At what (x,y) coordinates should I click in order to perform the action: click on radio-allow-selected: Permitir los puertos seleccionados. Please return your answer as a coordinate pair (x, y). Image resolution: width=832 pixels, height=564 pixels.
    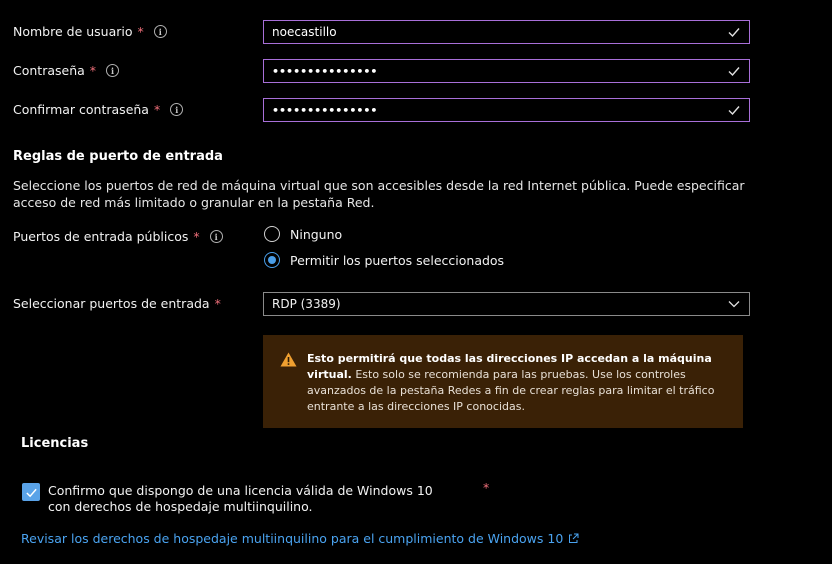
    Looking at the image, I should click on (384, 260).